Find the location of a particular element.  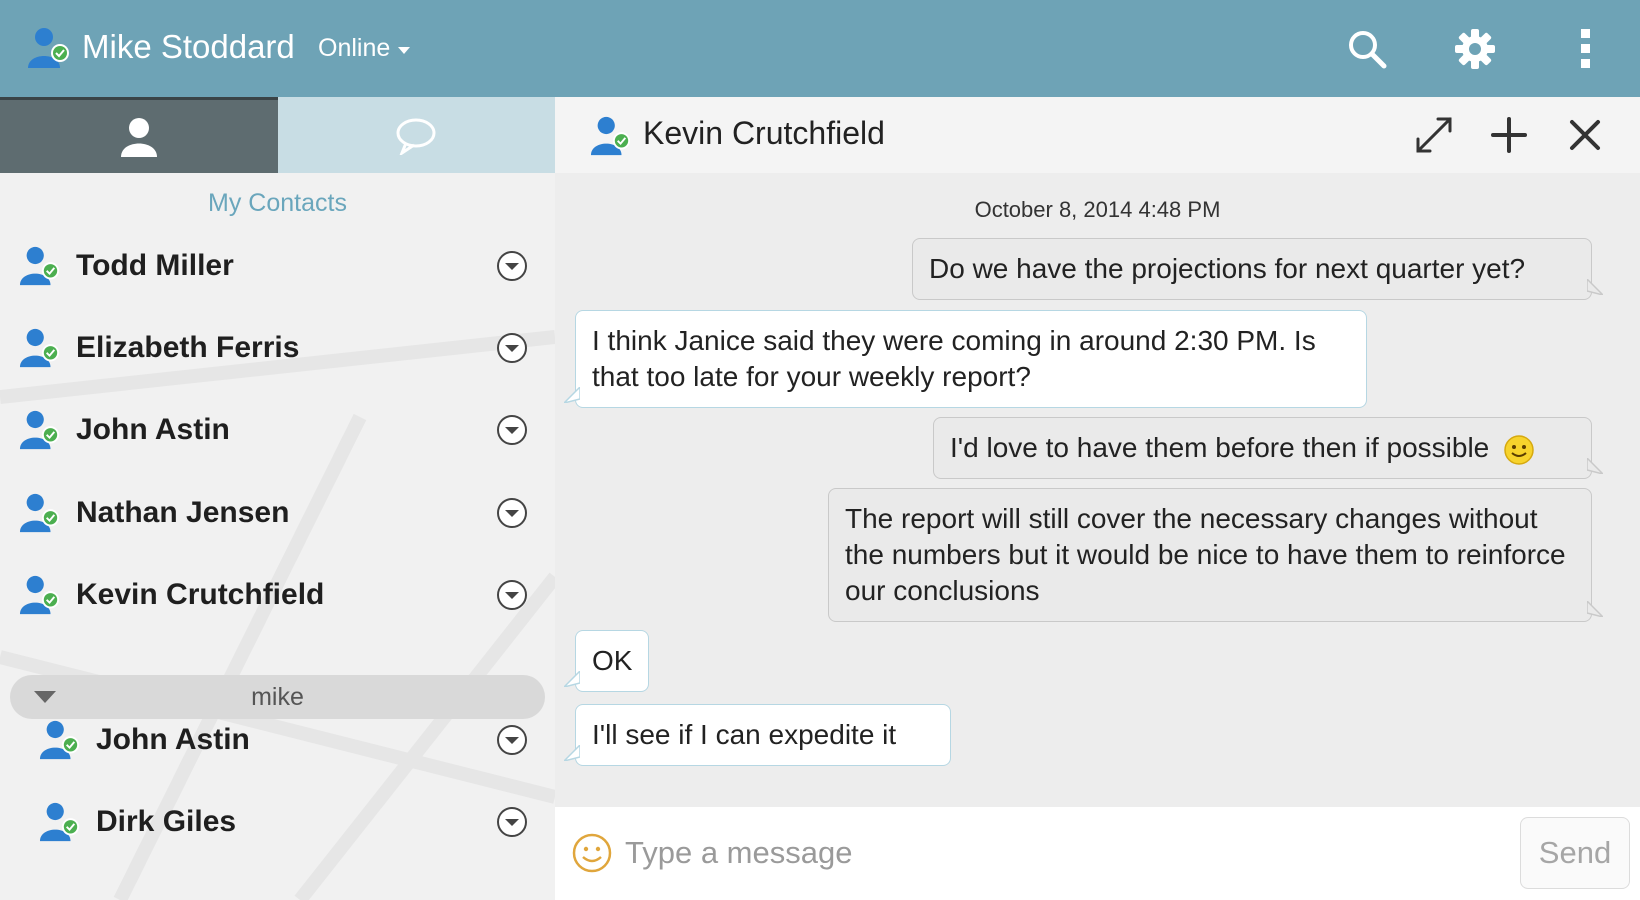

tab-contacts is located at coordinates (139, 135).